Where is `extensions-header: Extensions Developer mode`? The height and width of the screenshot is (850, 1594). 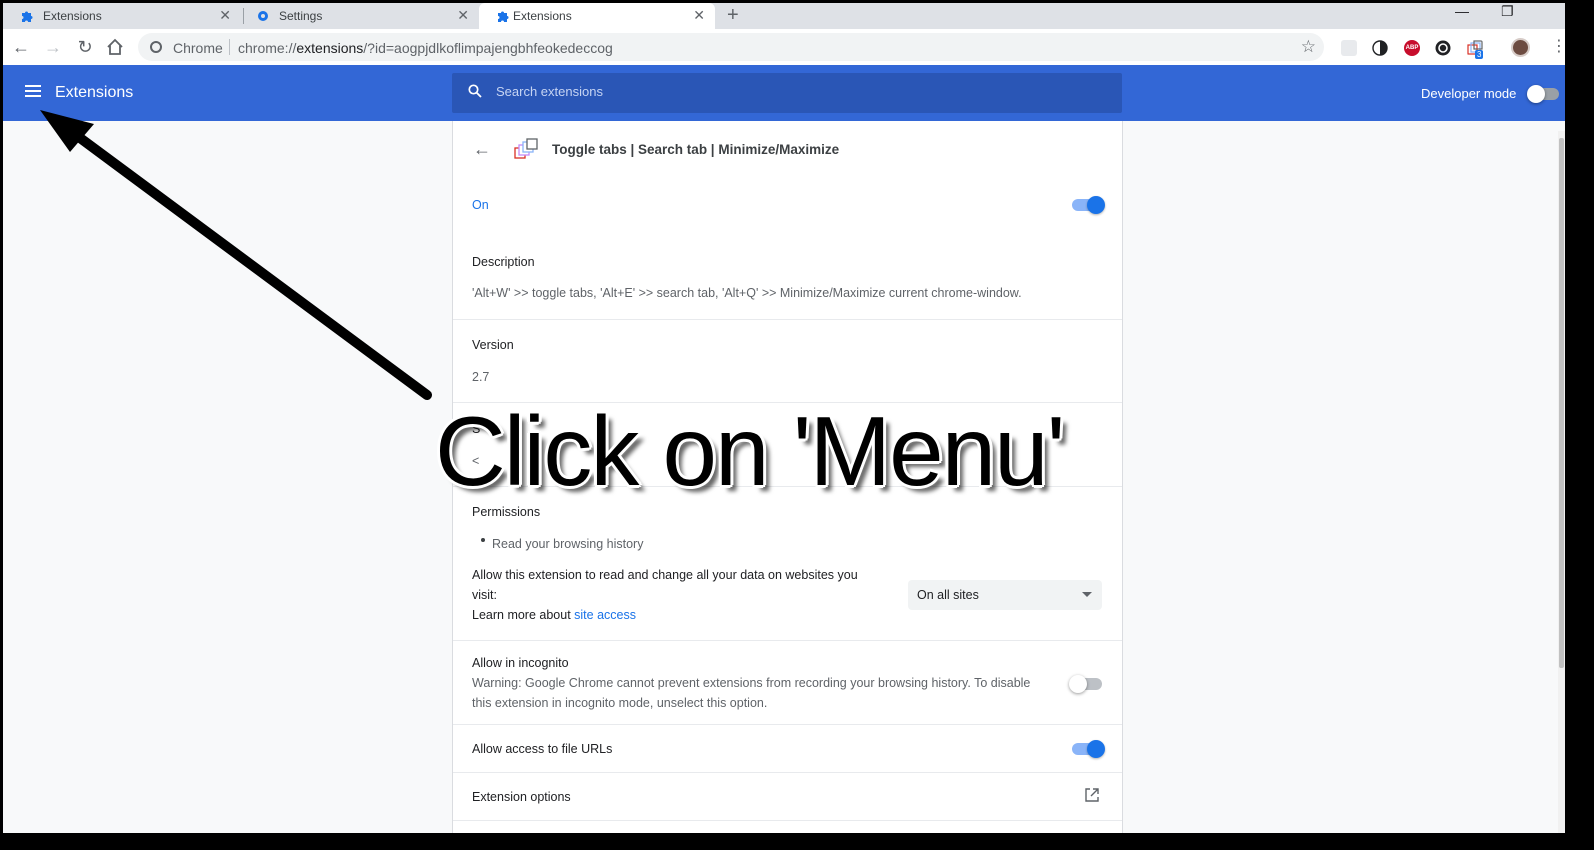
extensions-header: Extensions Developer mode is located at coordinates (784, 93).